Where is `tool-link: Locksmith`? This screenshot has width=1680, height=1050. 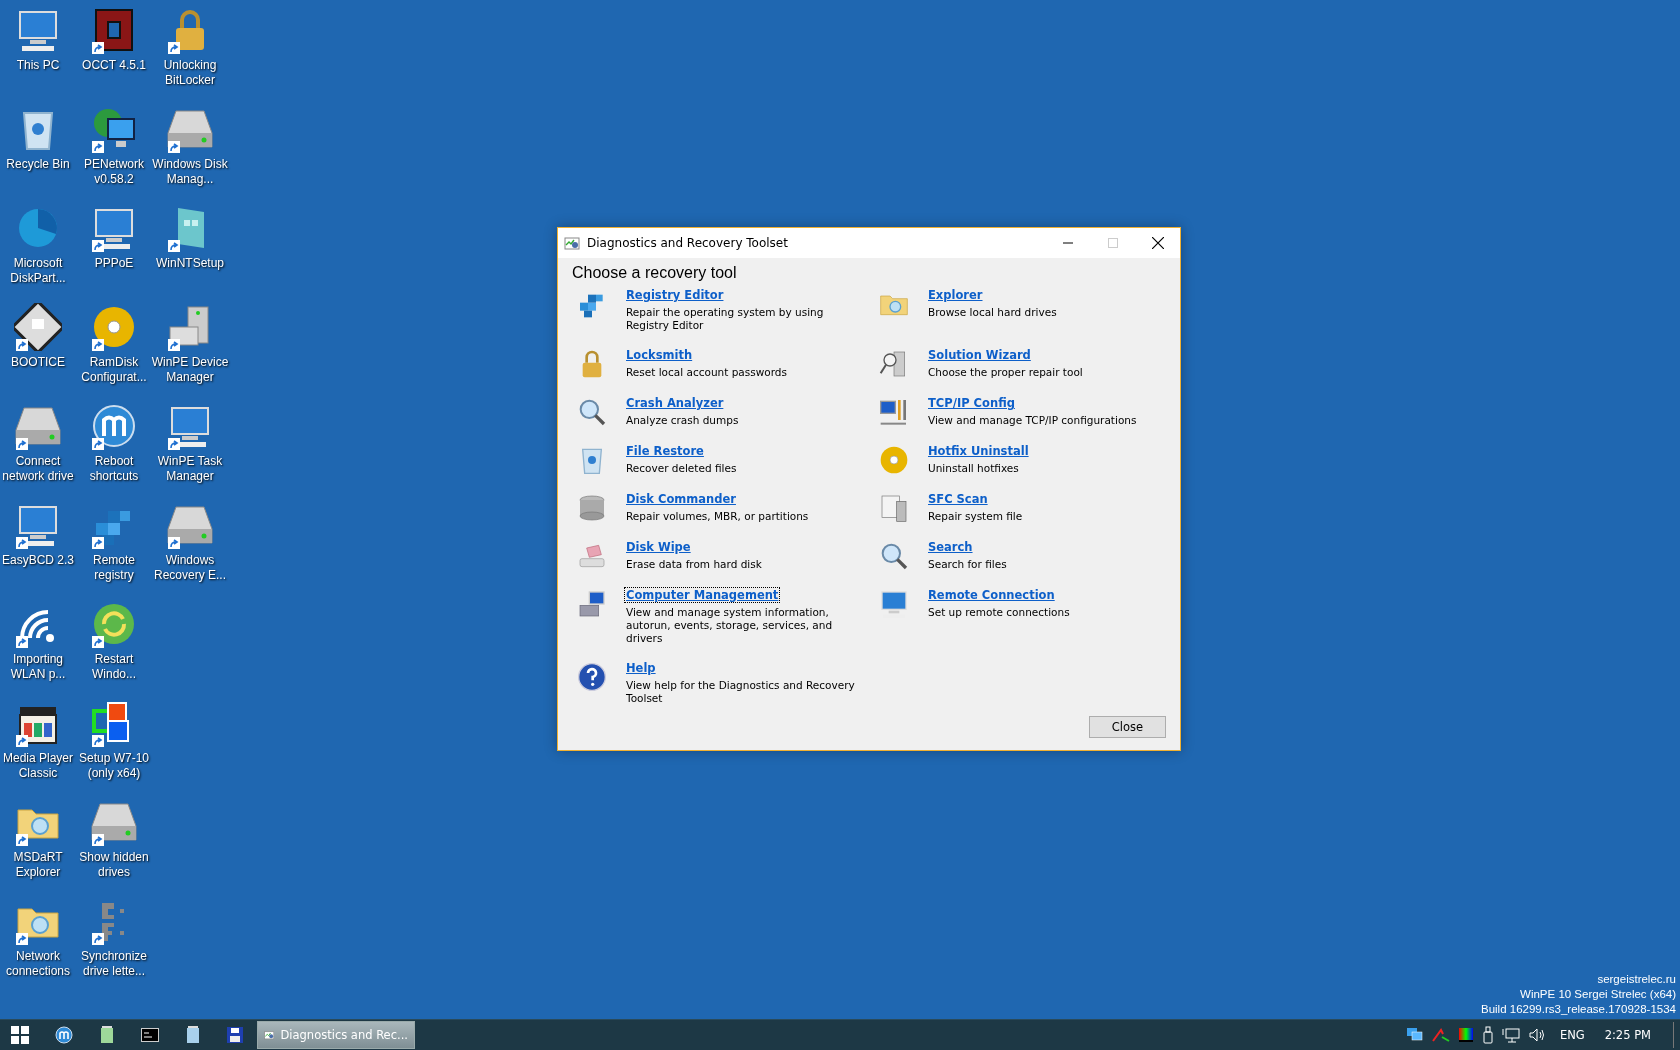
tool-link: Locksmith is located at coordinates (659, 355).